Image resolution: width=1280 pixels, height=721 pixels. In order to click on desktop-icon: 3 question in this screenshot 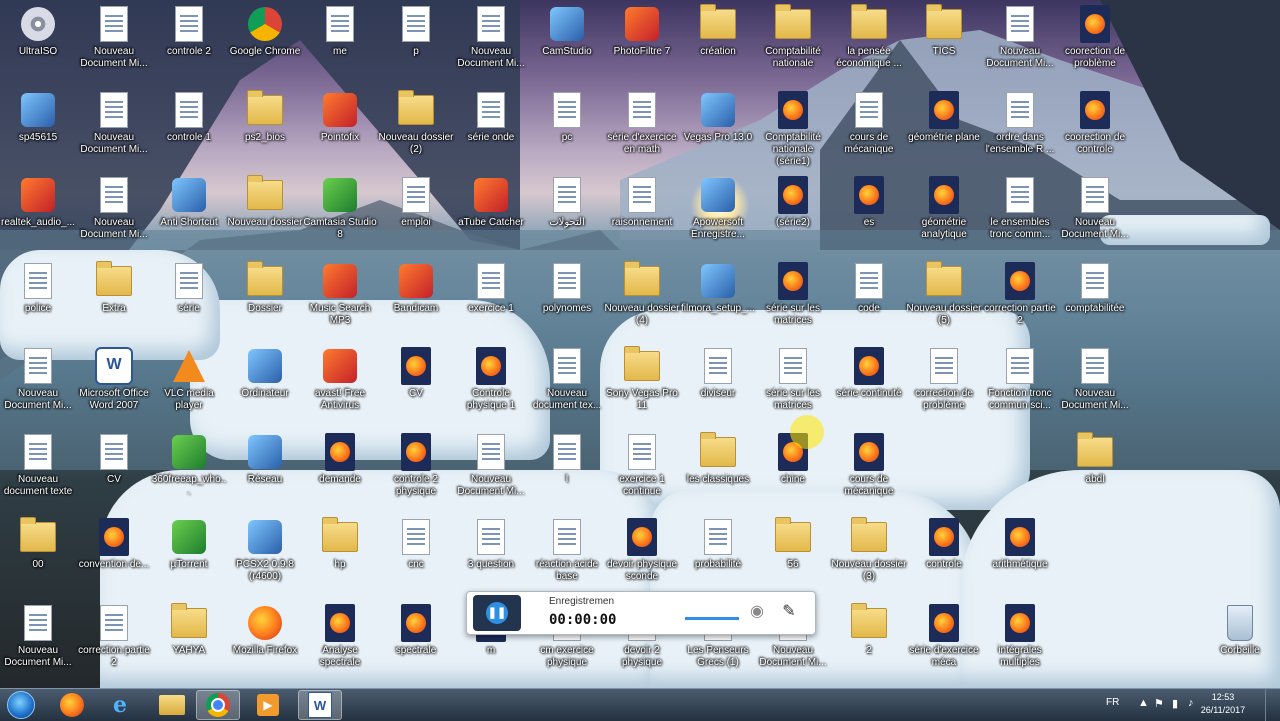, I will do `click(491, 544)`.